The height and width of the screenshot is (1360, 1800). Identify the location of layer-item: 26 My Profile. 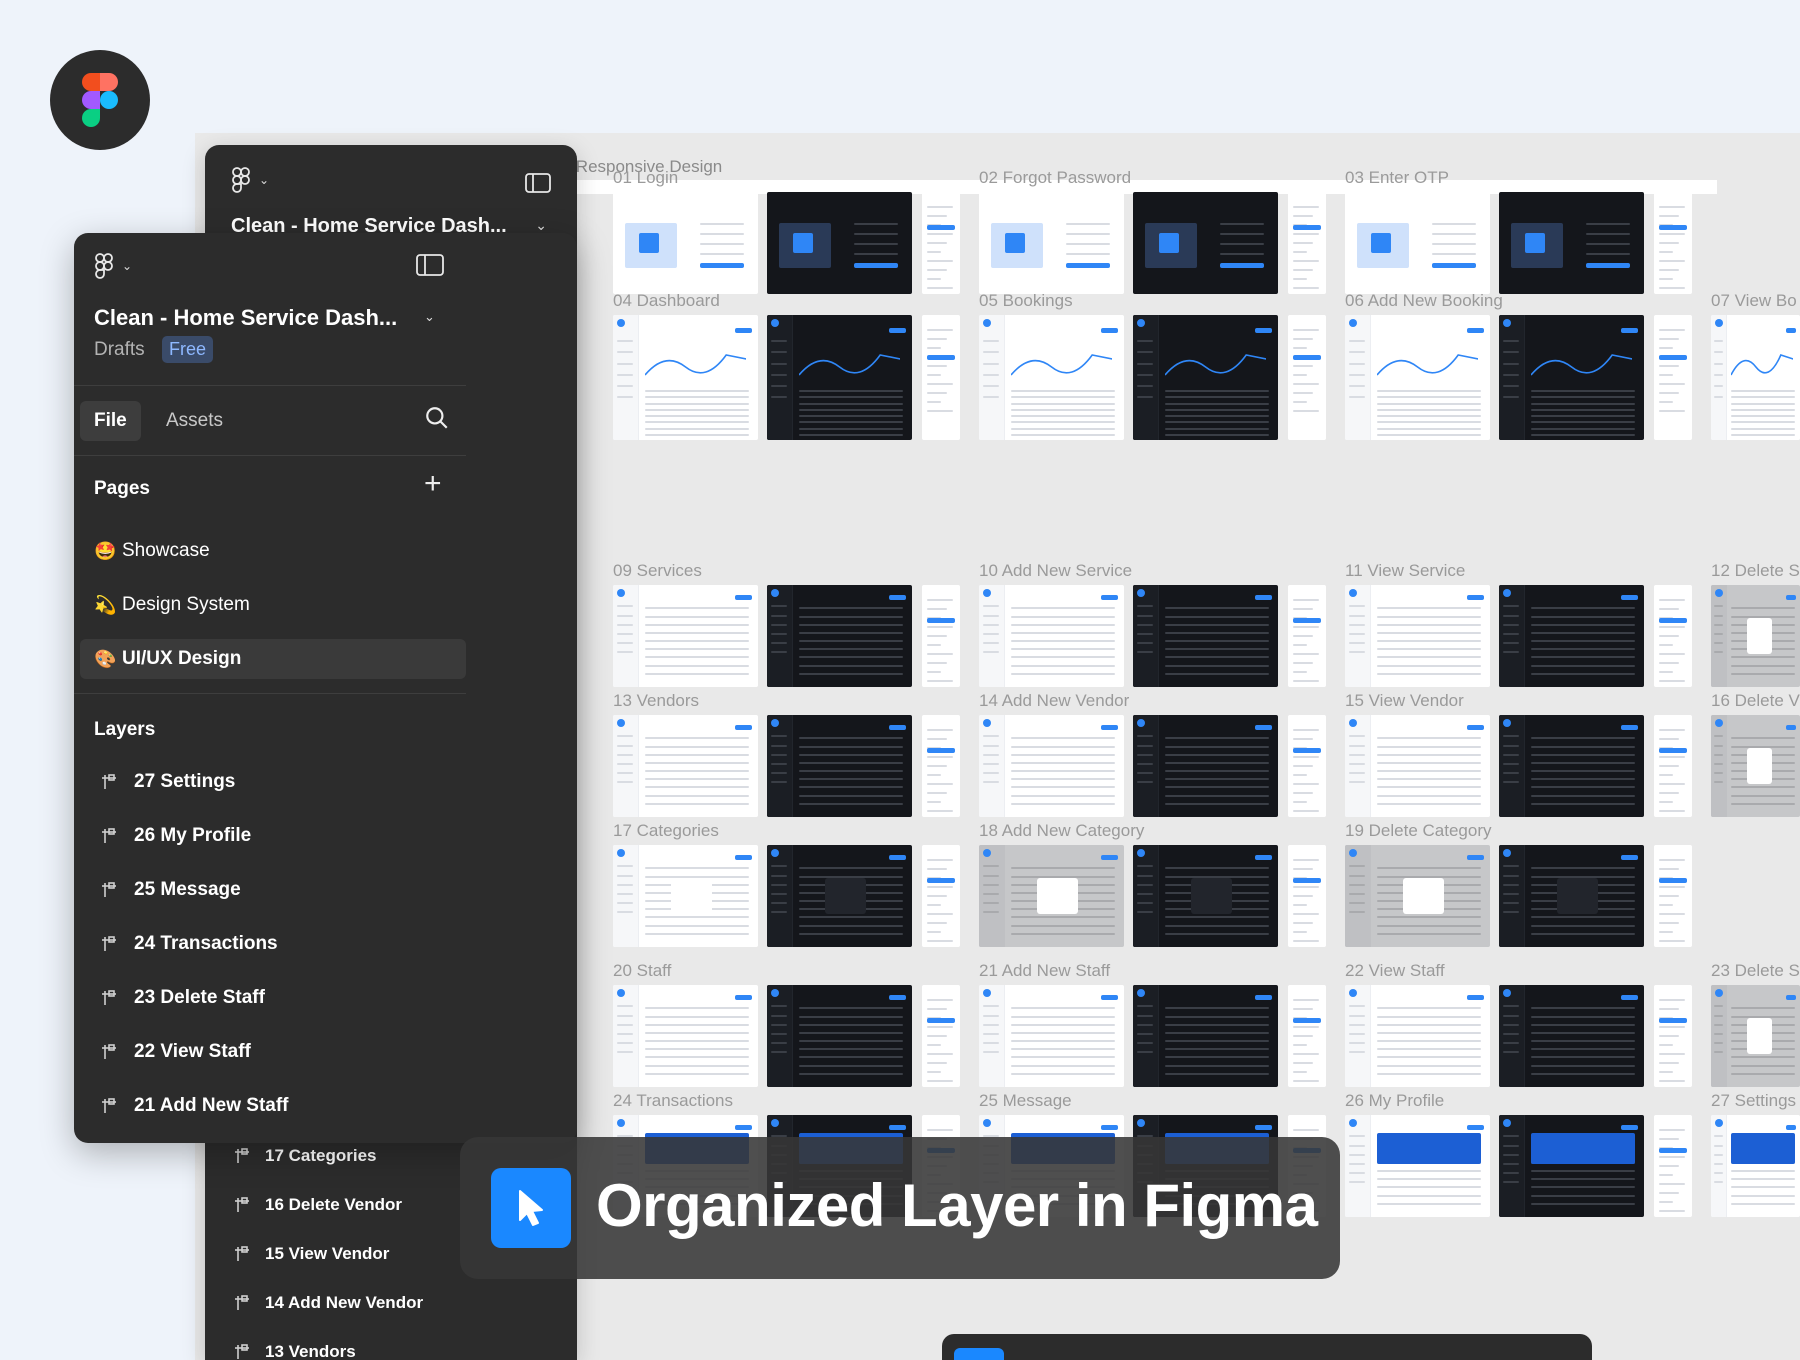
(175, 836).